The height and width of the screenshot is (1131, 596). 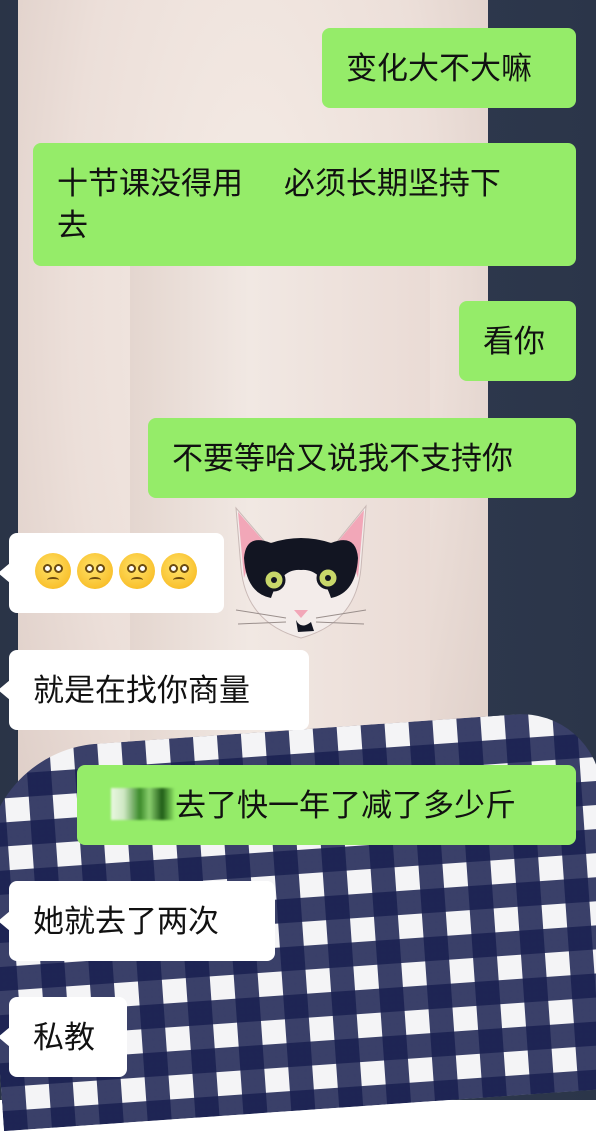 What do you see at coordinates (143, 804) in the screenshot?
I see `redacted-name-mosaic` at bounding box center [143, 804].